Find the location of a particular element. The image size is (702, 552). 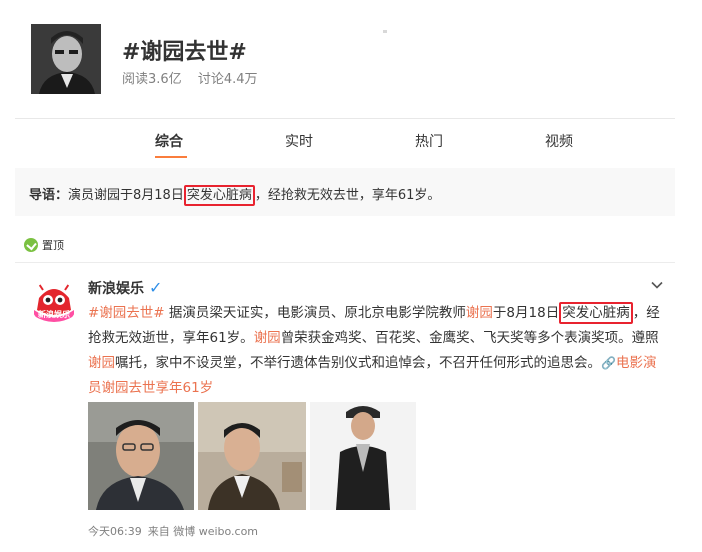

active-tab-indicator is located at coordinates (171, 157).